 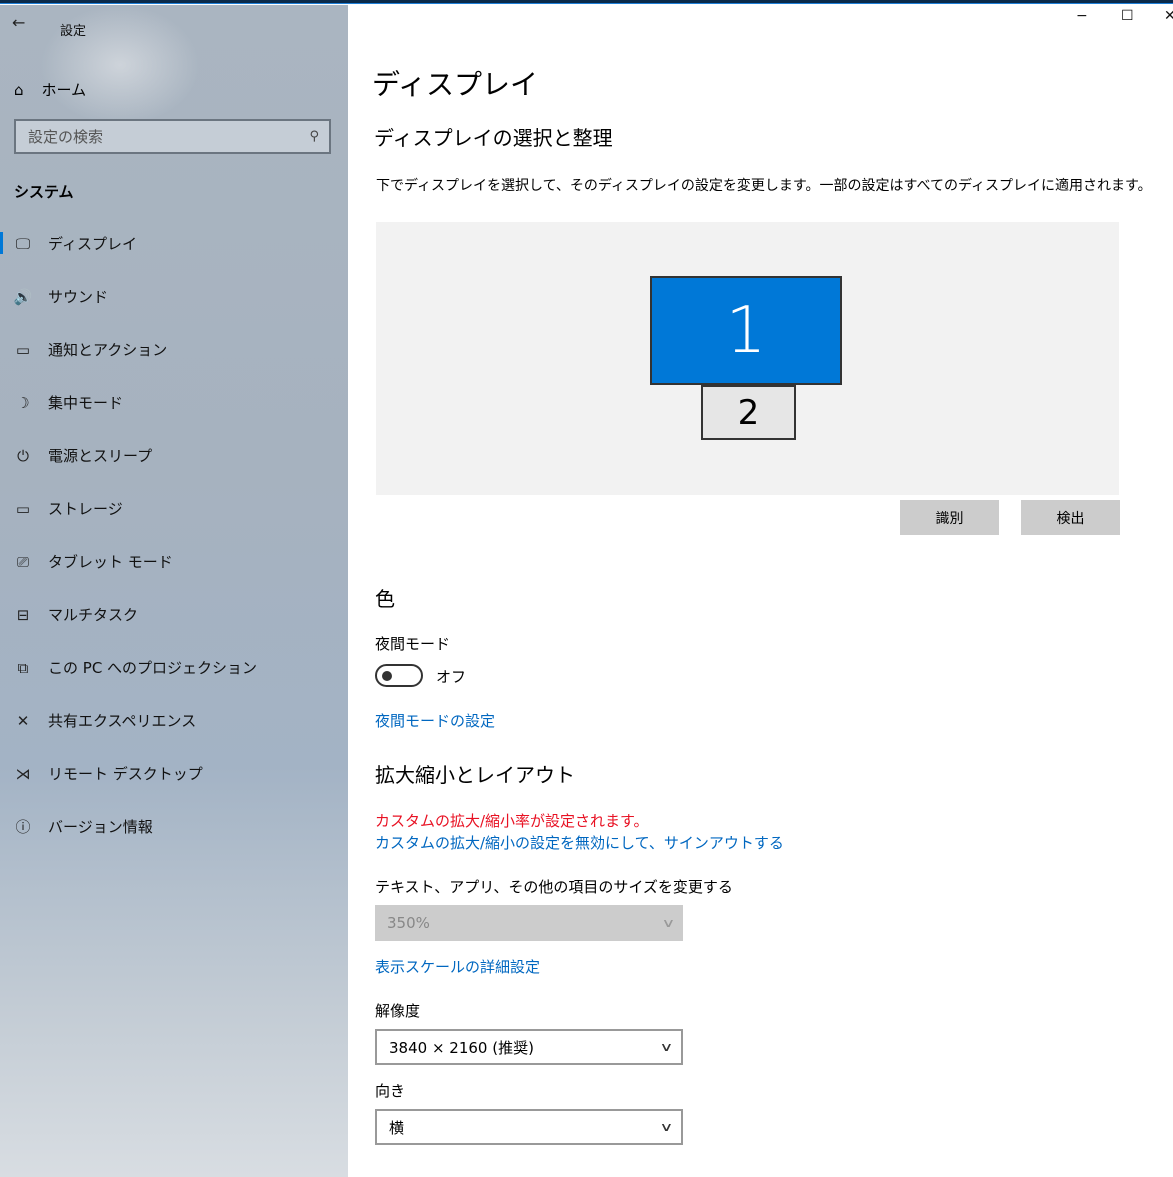 I want to click on sidebar-item-label: 集中モード, so click(x=86, y=403).